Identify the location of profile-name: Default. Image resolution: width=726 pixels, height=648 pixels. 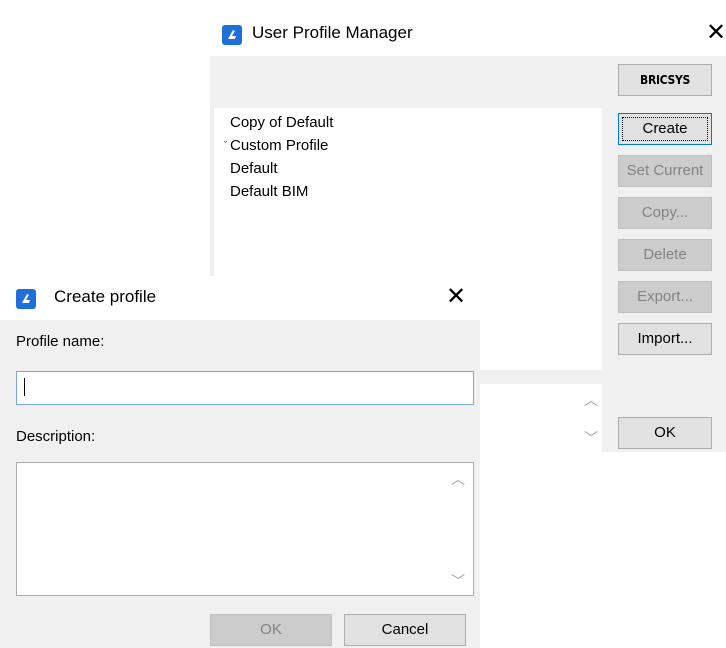
(254, 168).